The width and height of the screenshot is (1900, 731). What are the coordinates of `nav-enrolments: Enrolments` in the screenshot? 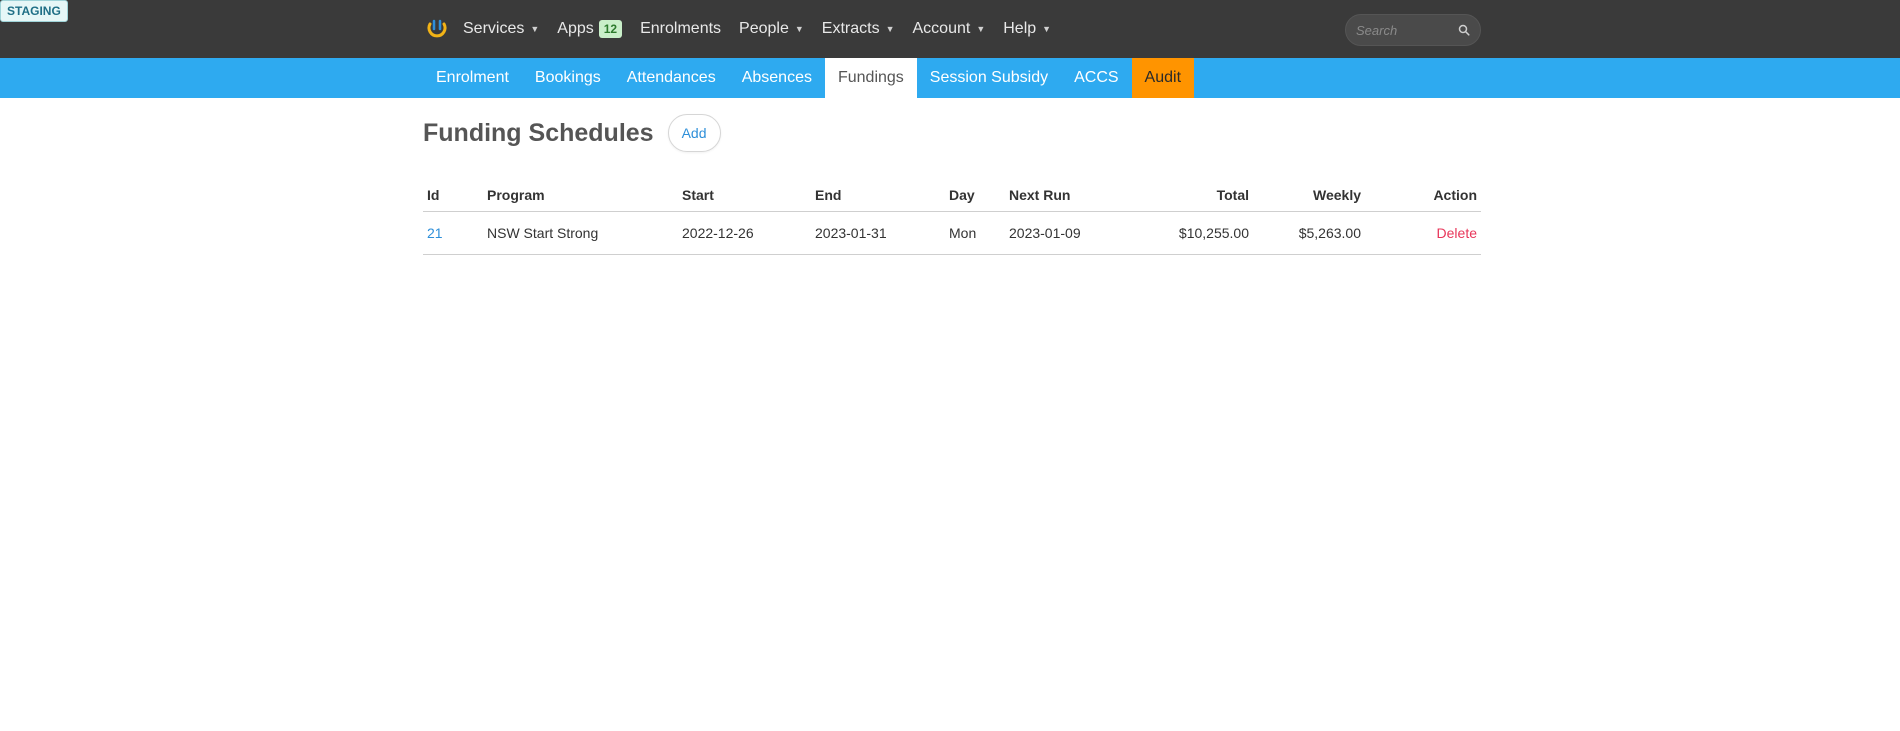 It's located at (680, 29).